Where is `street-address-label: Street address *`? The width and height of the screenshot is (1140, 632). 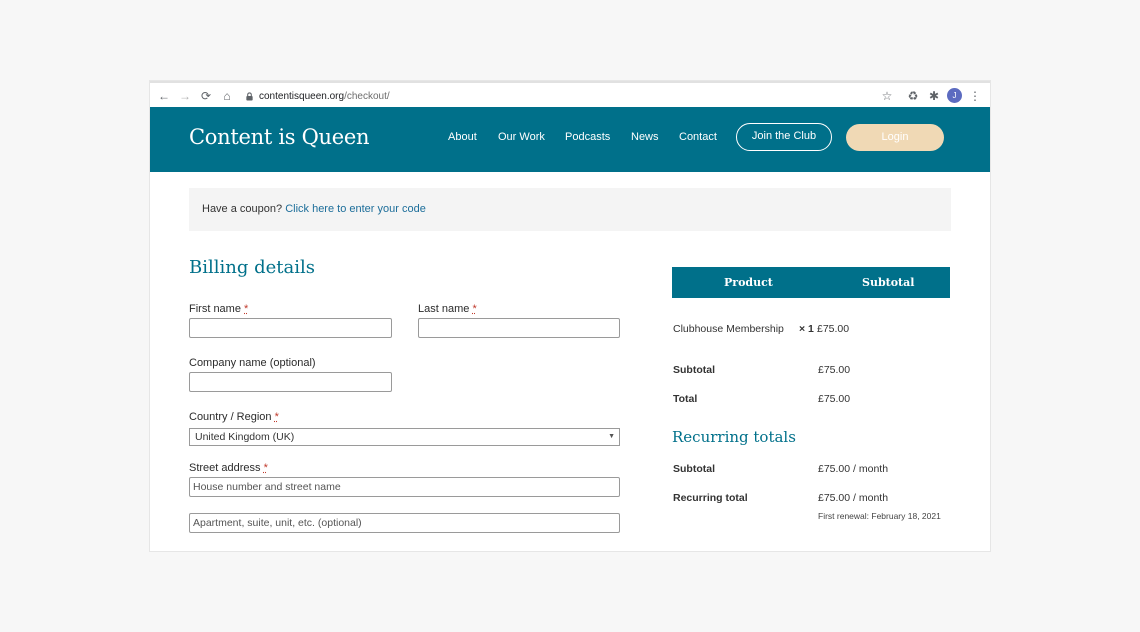 street-address-label: Street address * is located at coordinates (228, 468).